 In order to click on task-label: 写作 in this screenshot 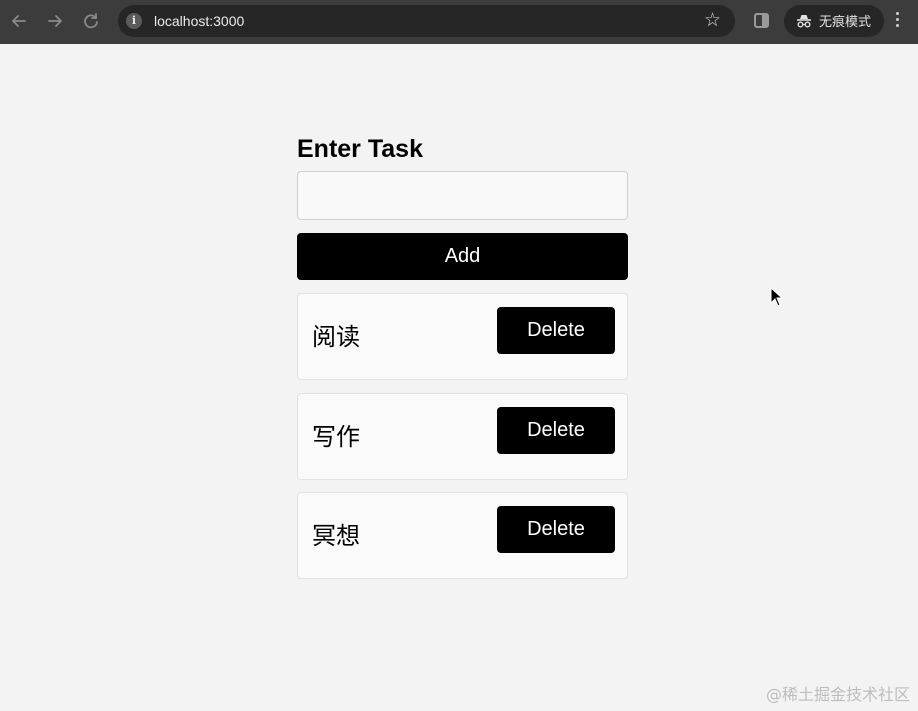, I will do `click(336, 437)`.